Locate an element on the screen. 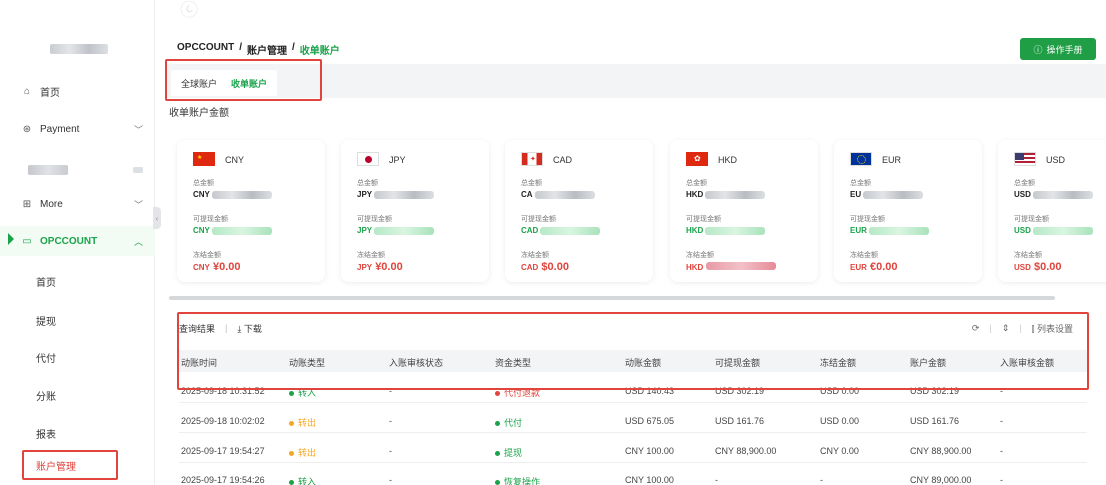 The image size is (1106, 485). total-prefix: CNY is located at coordinates (201, 194).